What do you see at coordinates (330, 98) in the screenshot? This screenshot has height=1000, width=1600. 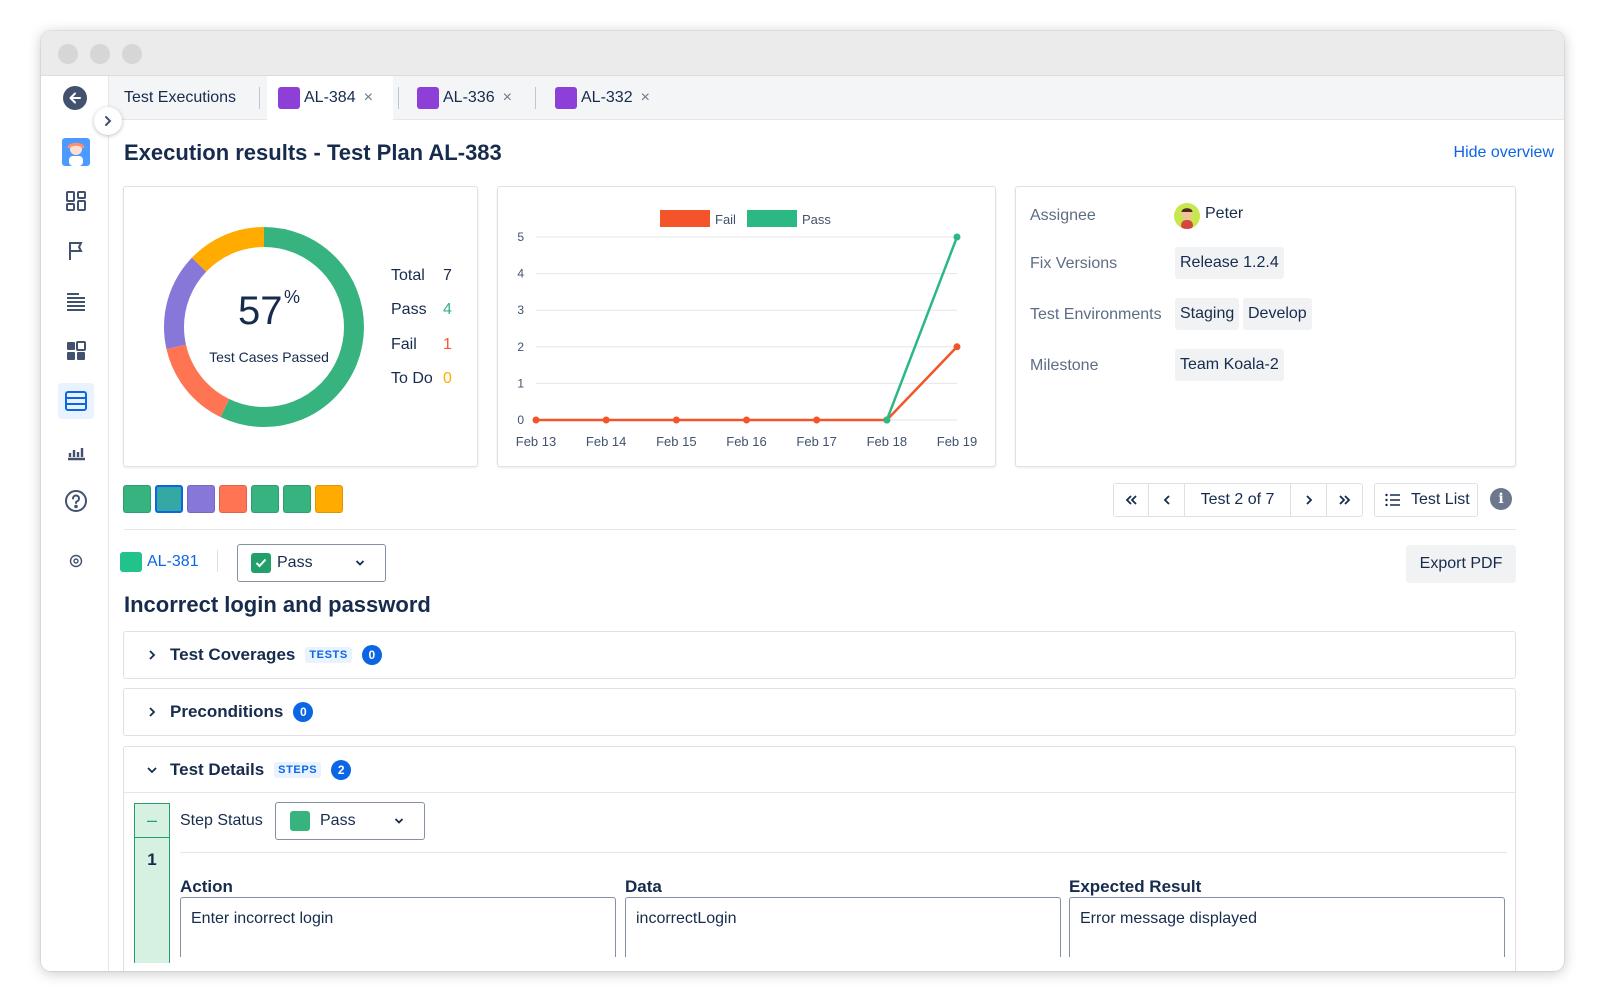 I see `tab-al-384: AL-384 ×` at bounding box center [330, 98].